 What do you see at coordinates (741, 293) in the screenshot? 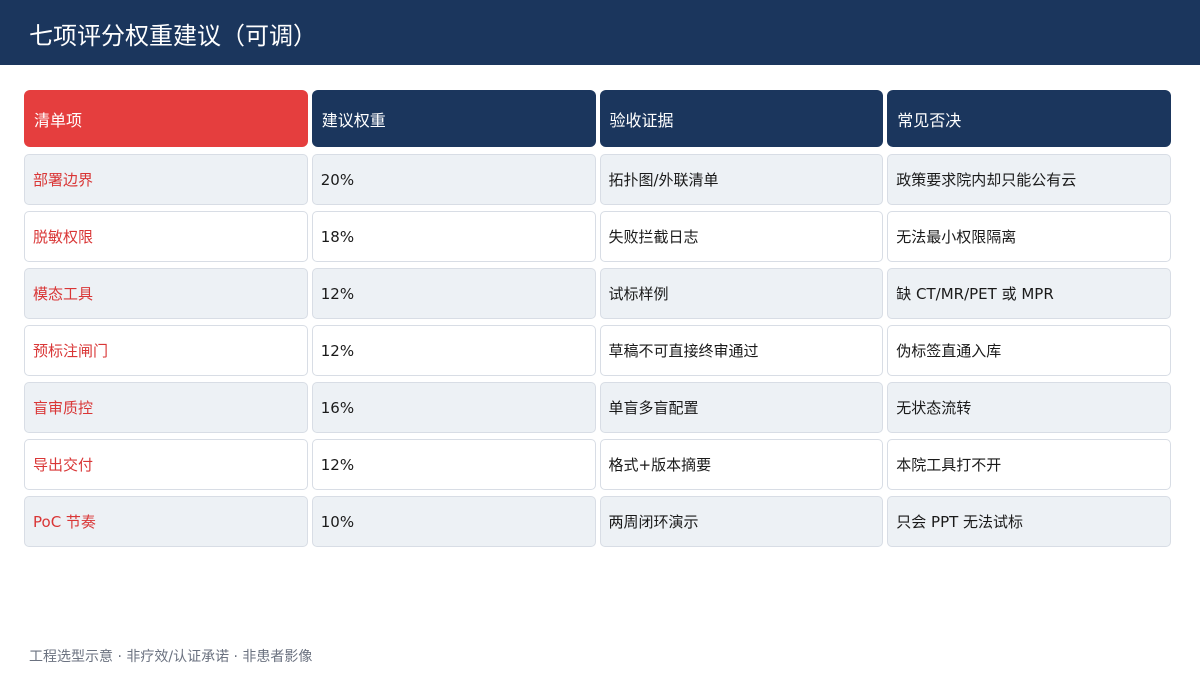
I see `row-evidence: 试标样例` at bounding box center [741, 293].